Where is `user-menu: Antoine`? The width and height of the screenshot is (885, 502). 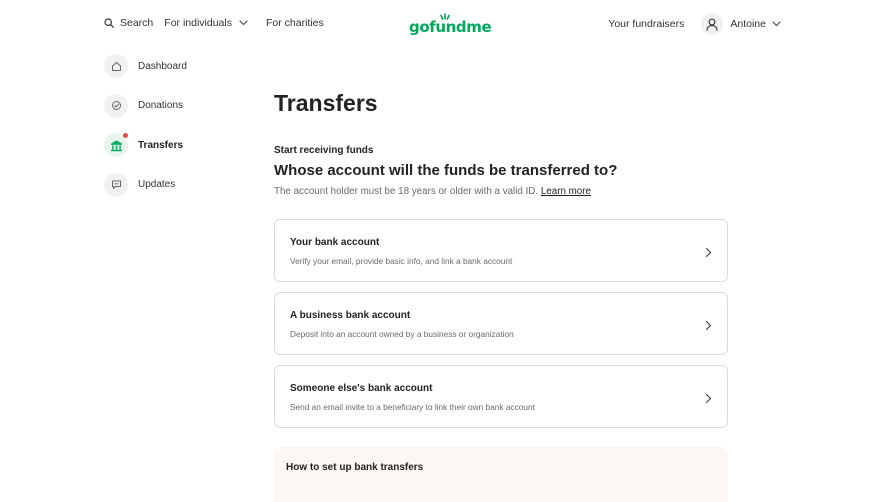 user-menu: Antoine is located at coordinates (741, 24).